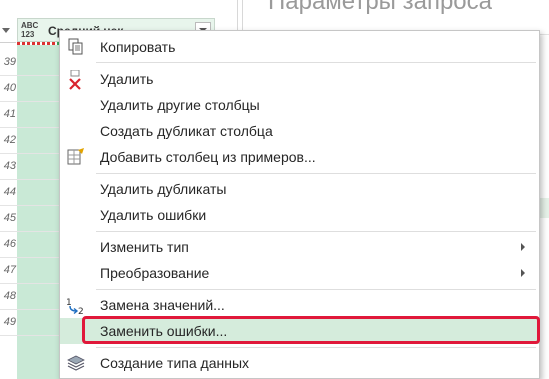 The width and height of the screenshot is (549, 379). Describe the element at coordinates (186, 131) in the screenshot. I see `menu-item-label: Создать дубликат столбца` at that location.